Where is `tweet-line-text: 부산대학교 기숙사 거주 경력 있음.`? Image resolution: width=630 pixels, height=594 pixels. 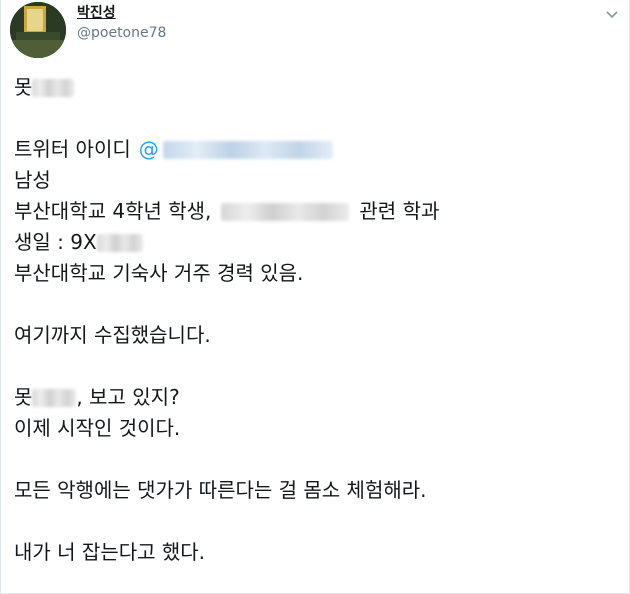
tweet-line-text: 부산대학교 기숙사 거주 경력 있음. is located at coordinates (159, 273).